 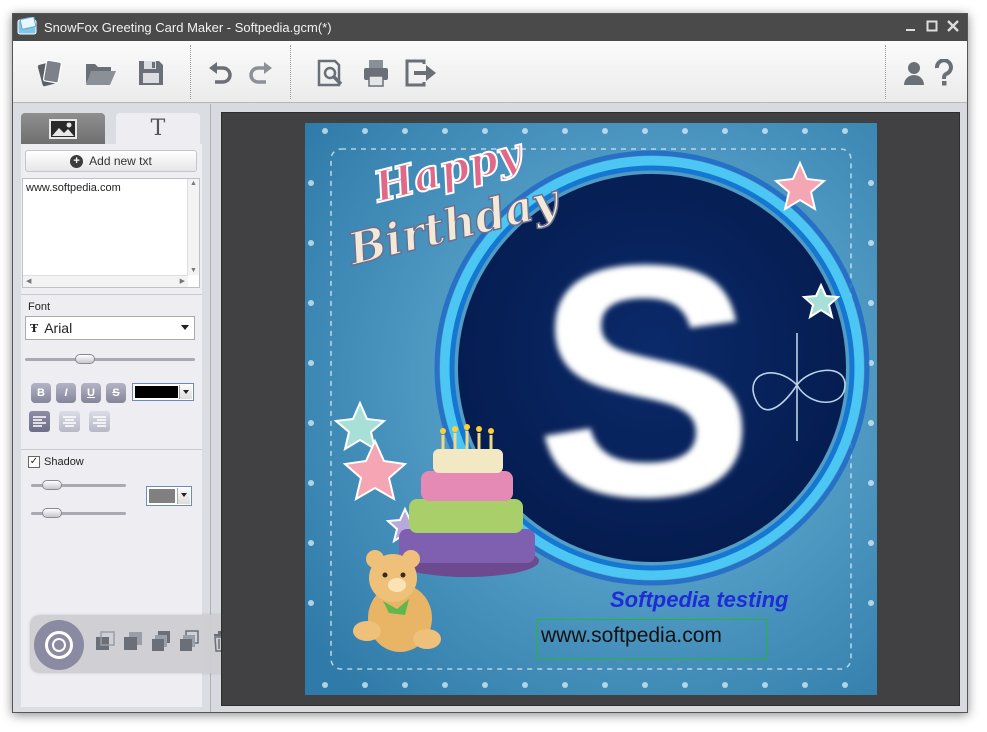 I want to click on strikethrough-button: S, so click(x=116, y=393).